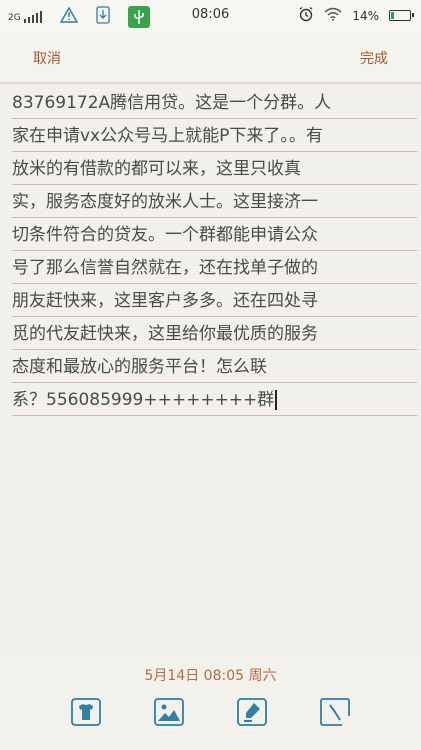 The width and height of the screenshot is (421, 750). I want to click on wifi-icon, so click(333, 15).